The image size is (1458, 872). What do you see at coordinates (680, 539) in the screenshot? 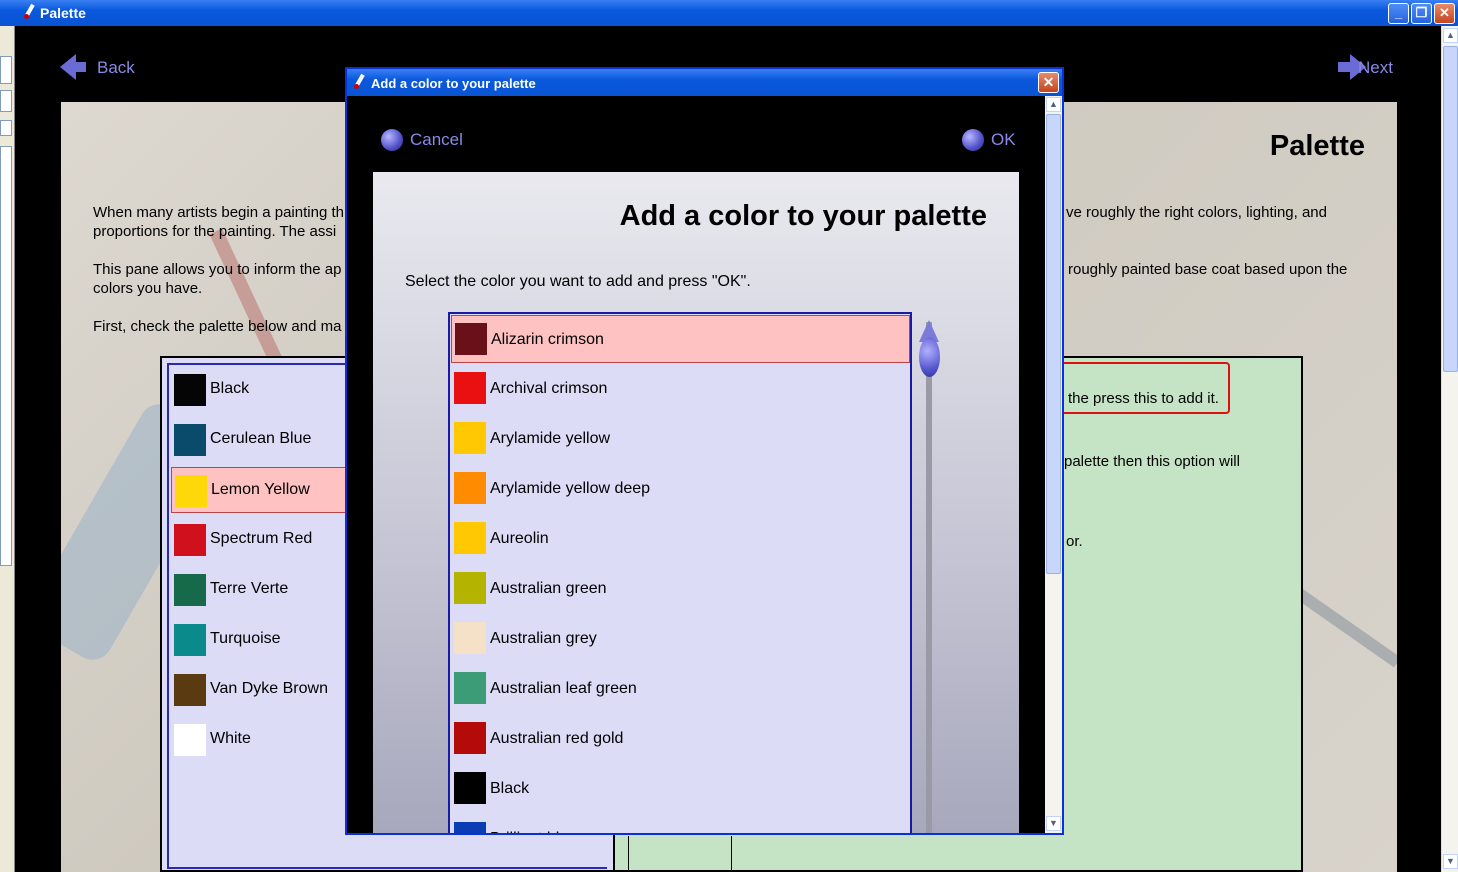
I see `color-list-item: Aureolin` at bounding box center [680, 539].